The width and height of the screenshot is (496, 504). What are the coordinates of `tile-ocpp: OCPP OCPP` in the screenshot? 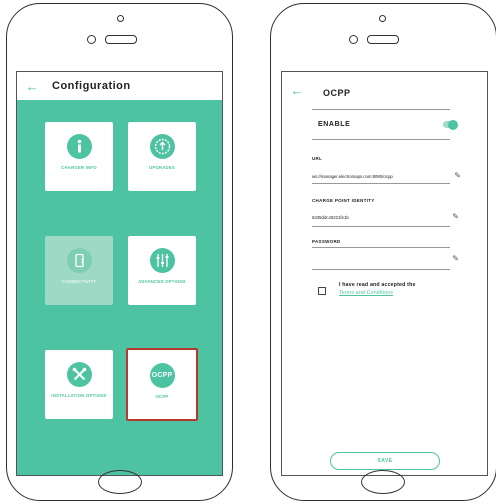 It's located at (162, 384).